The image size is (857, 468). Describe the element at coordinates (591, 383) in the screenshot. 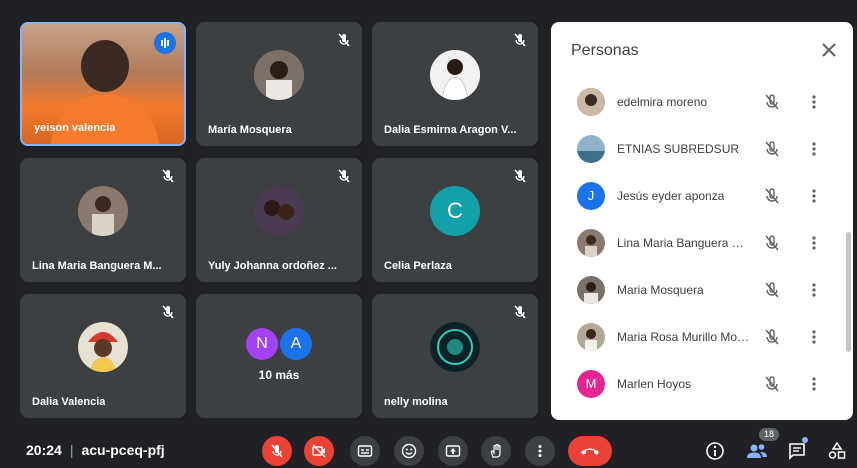

I see `avatar-initial: M` at that location.